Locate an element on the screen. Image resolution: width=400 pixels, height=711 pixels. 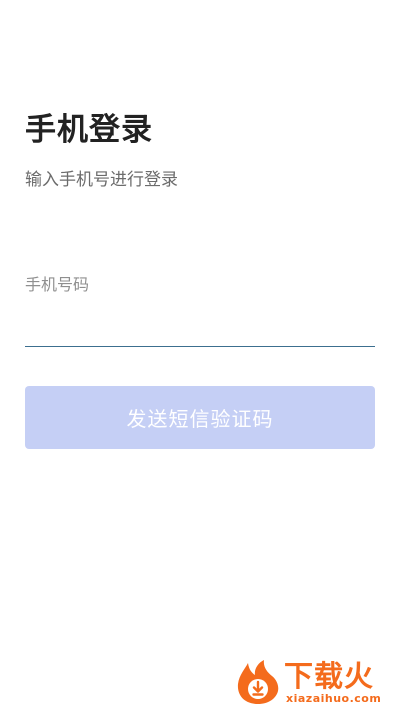
flame-download-logo-icon is located at coordinates (258, 682).